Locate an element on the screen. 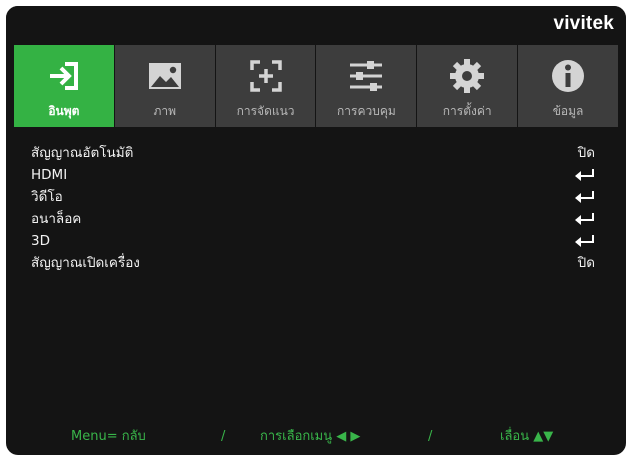 The height and width of the screenshot is (461, 632). input-icon is located at coordinates (63, 76).